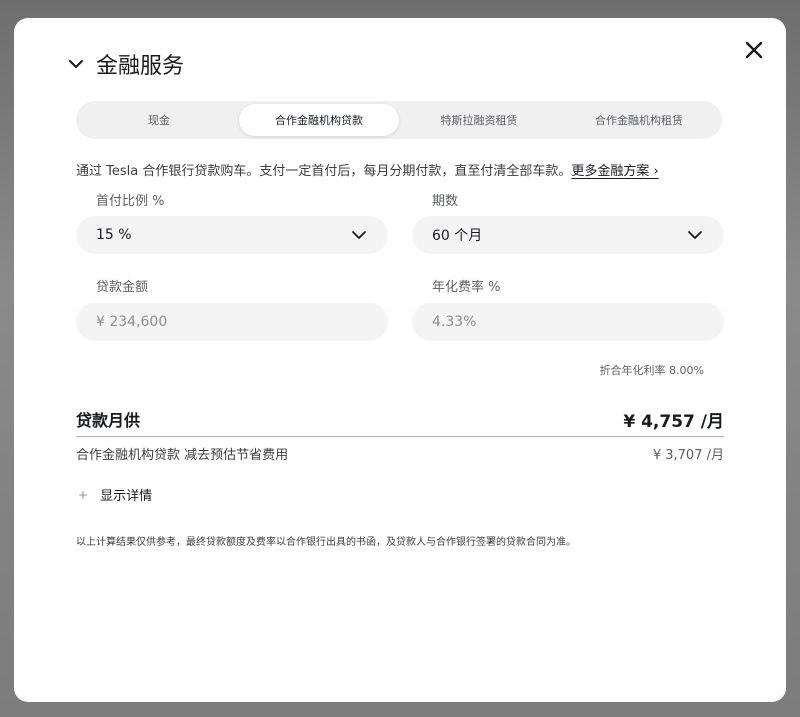  I want to click on savings-row: 合作金融机构贷款 减去预估节省费用 ¥ 3,707 /月, so click(400, 453).